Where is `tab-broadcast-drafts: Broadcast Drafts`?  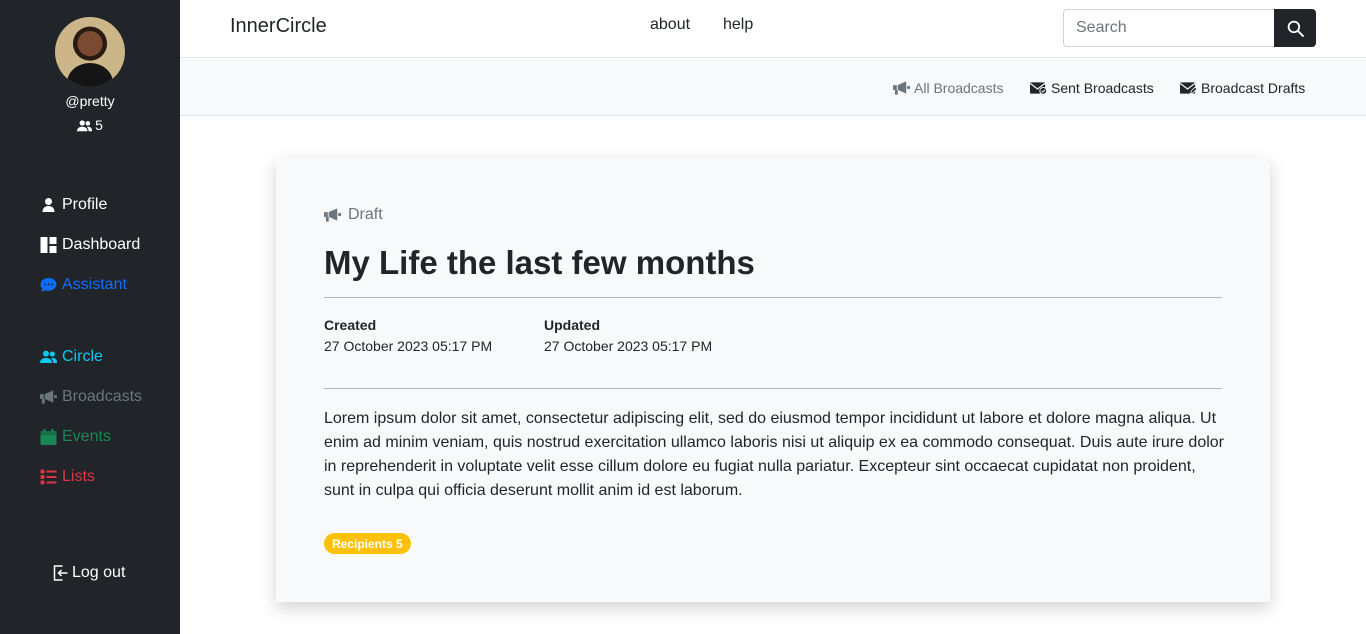
tab-broadcast-drafts: Broadcast Drafts is located at coordinates (1242, 88).